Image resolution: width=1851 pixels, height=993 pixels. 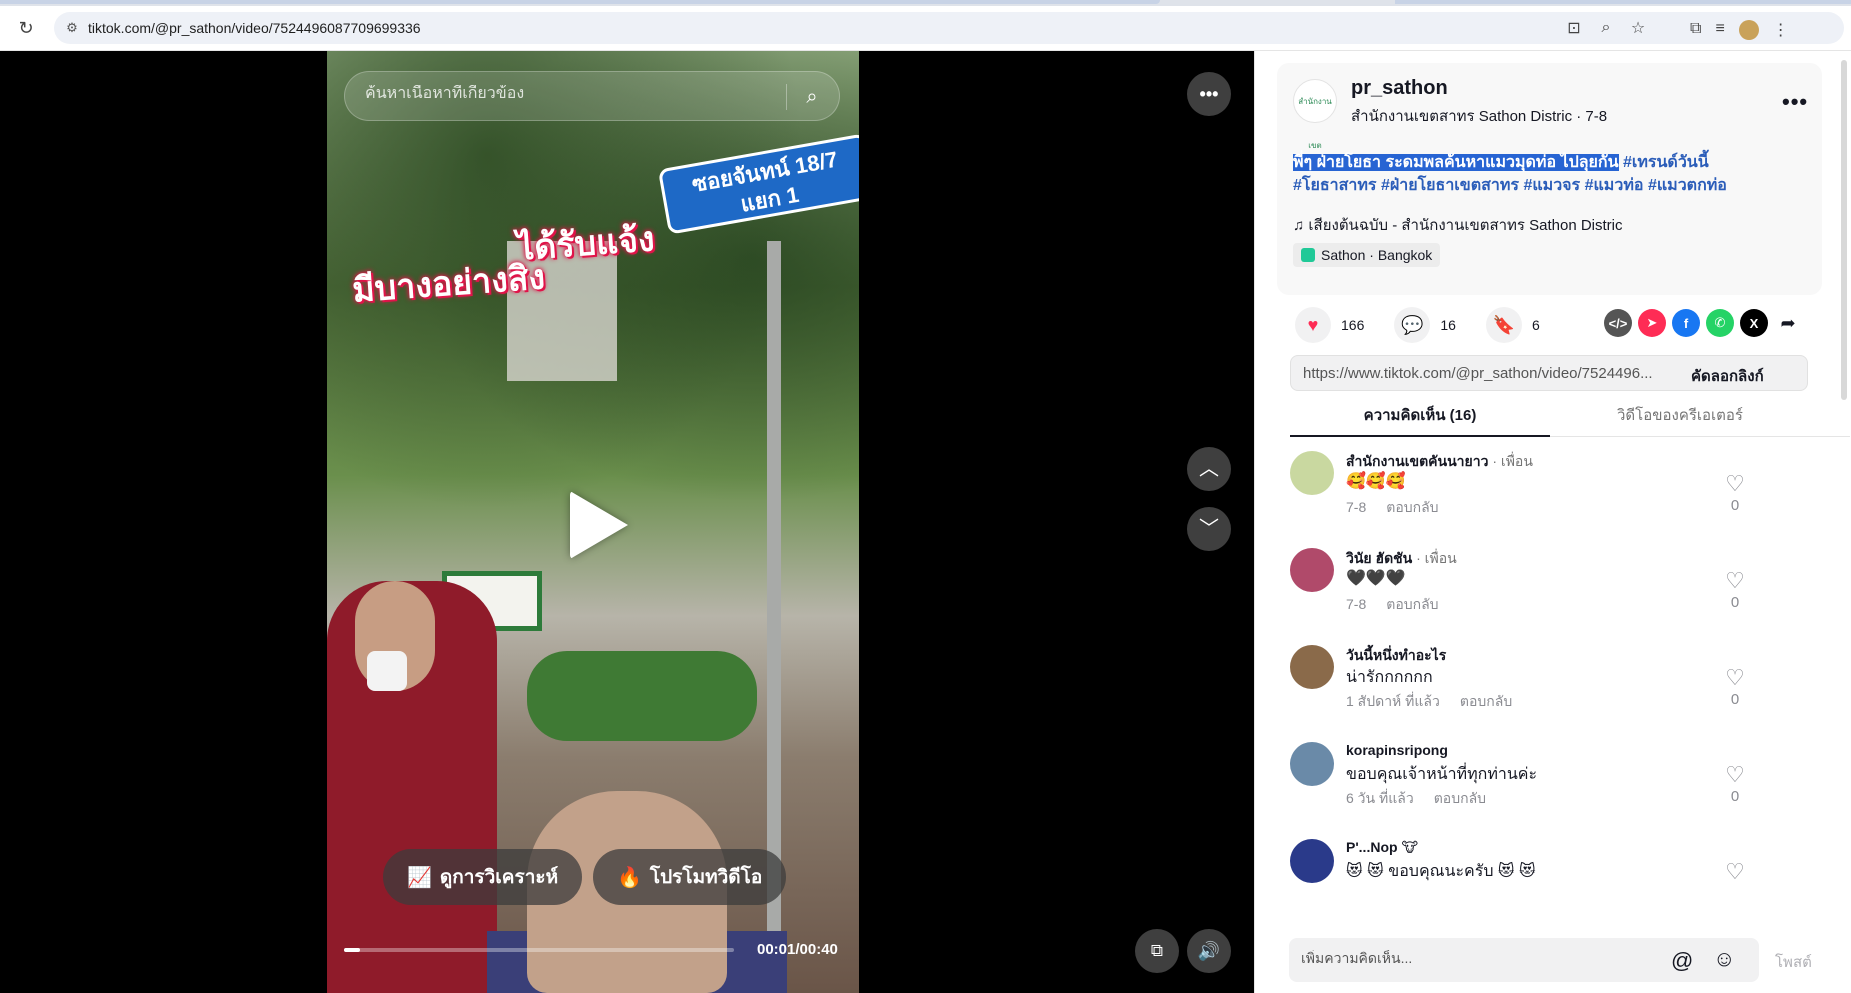 I want to click on browser-menu-icon: ⋮, so click(x=1781, y=30).